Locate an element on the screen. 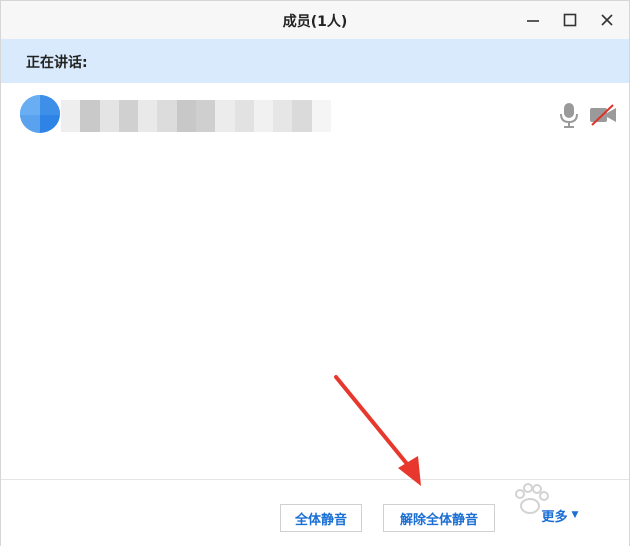 The width and height of the screenshot is (630, 546). avatar is located at coordinates (40, 114).